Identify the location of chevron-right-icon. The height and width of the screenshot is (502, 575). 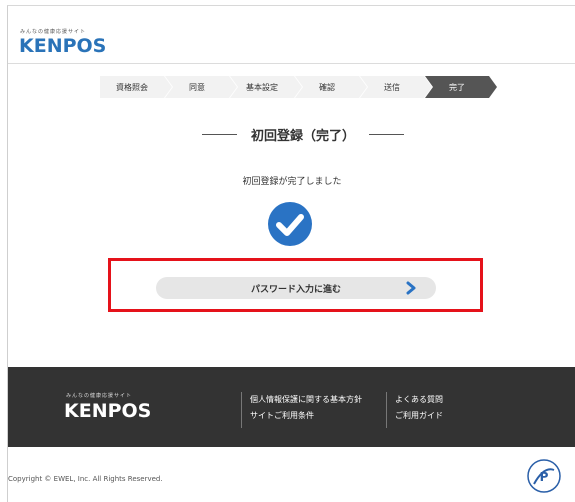
(411, 288).